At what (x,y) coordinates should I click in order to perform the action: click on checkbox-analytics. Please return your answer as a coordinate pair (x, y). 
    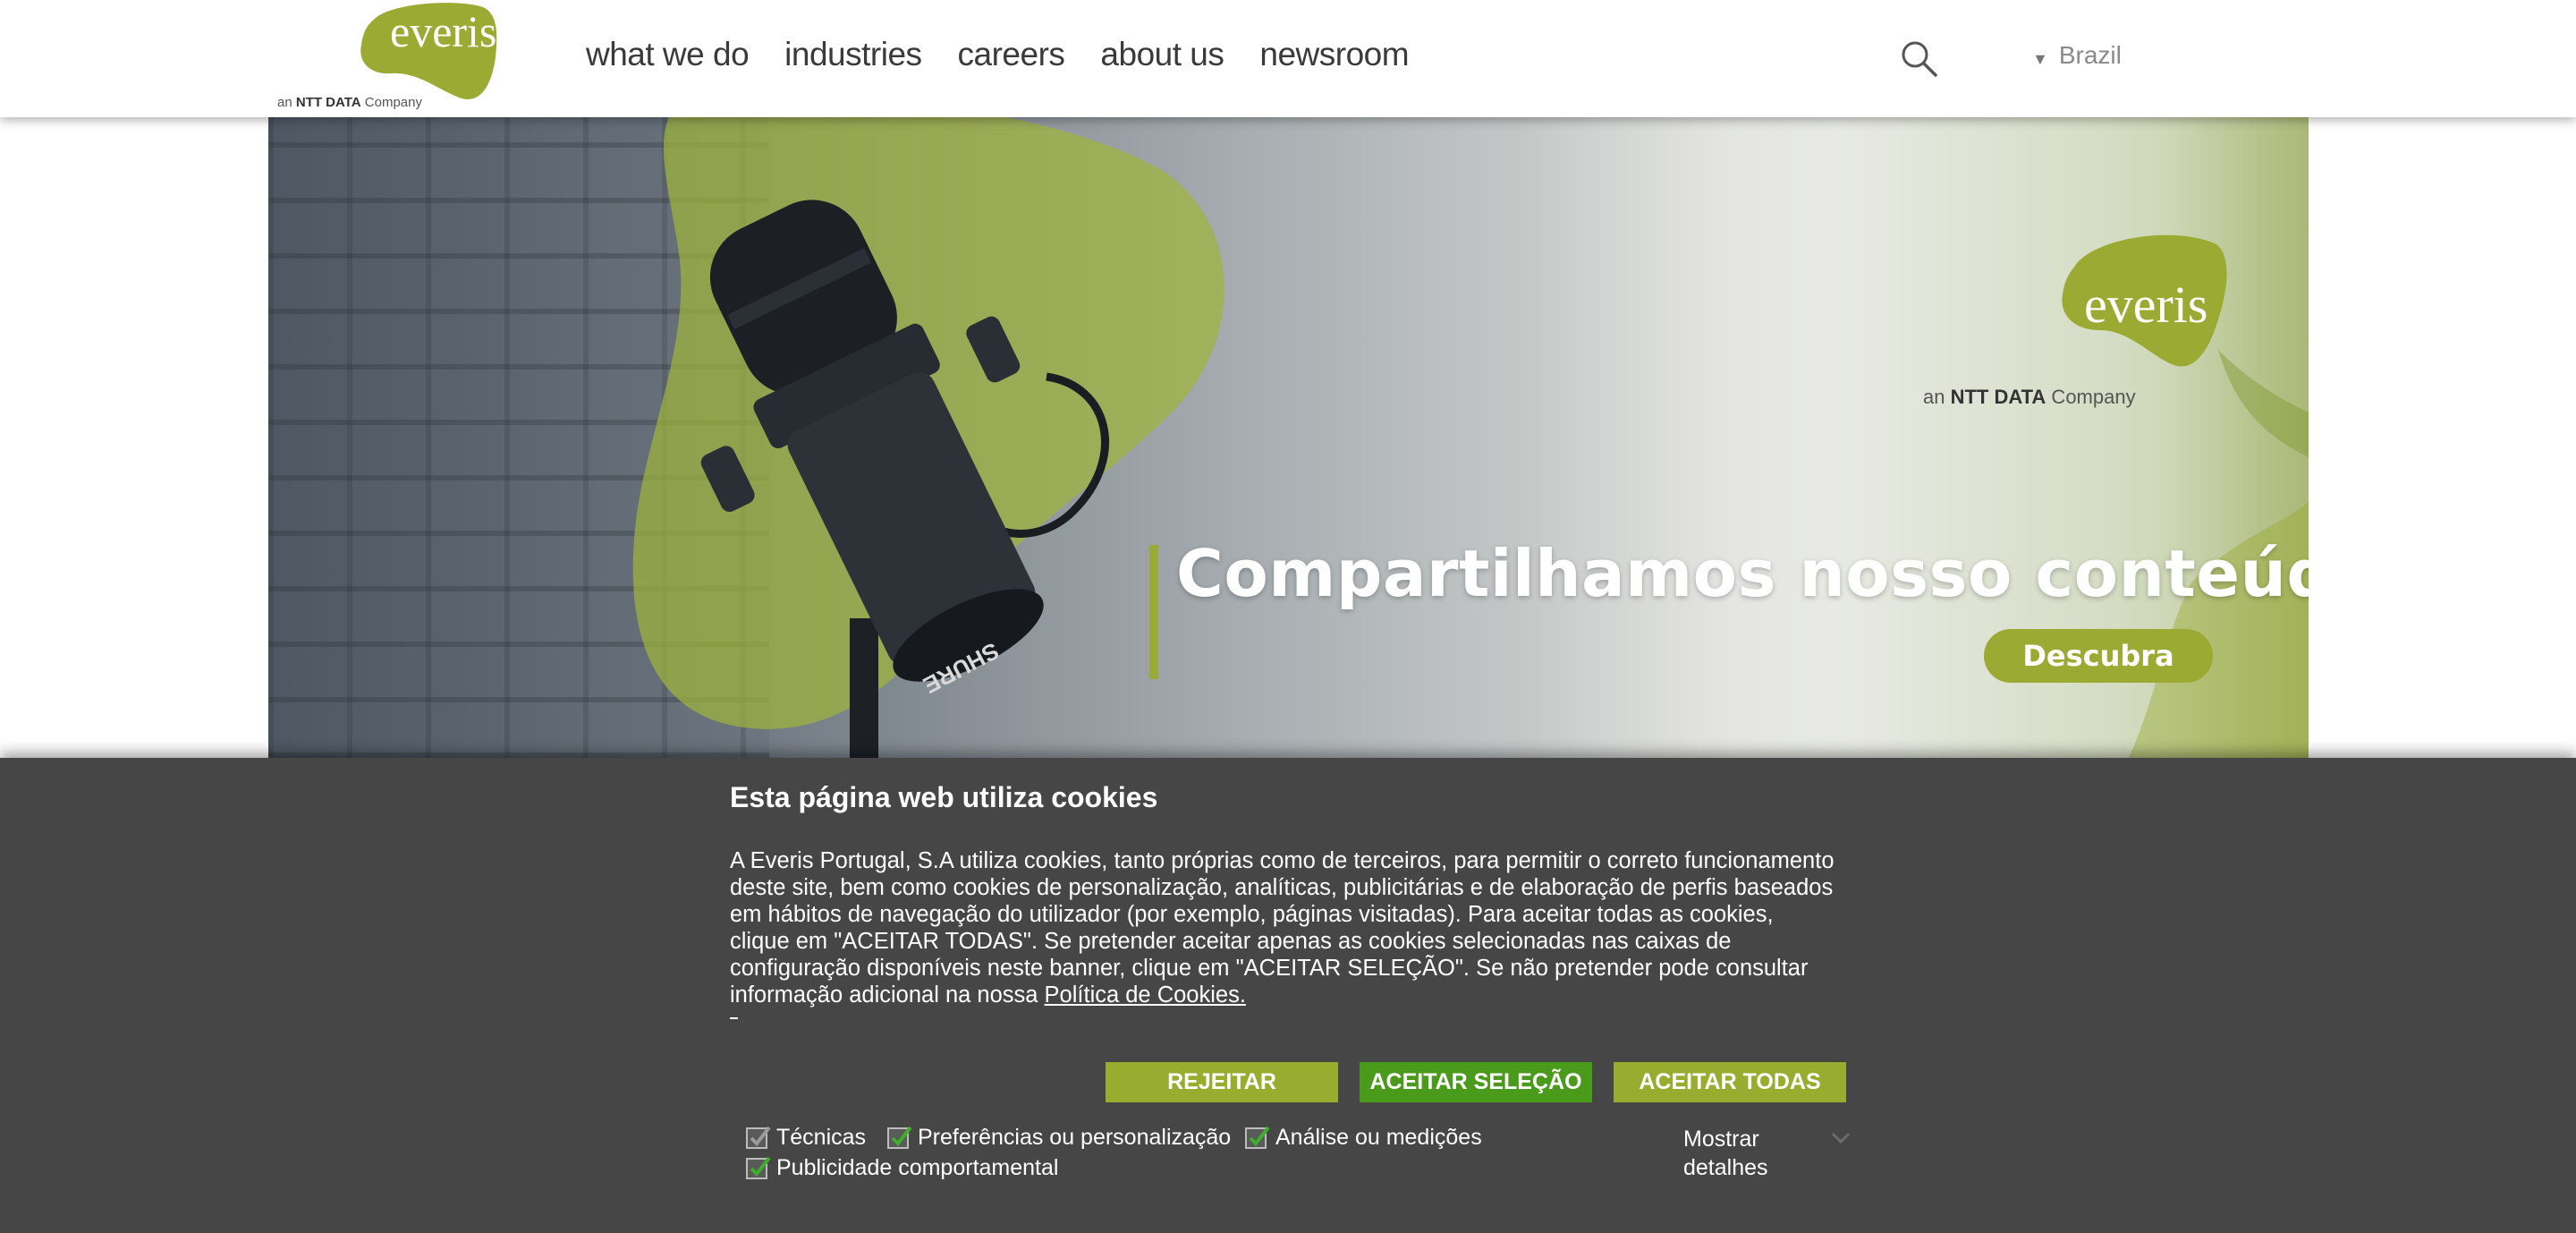
    Looking at the image, I should click on (1257, 1137).